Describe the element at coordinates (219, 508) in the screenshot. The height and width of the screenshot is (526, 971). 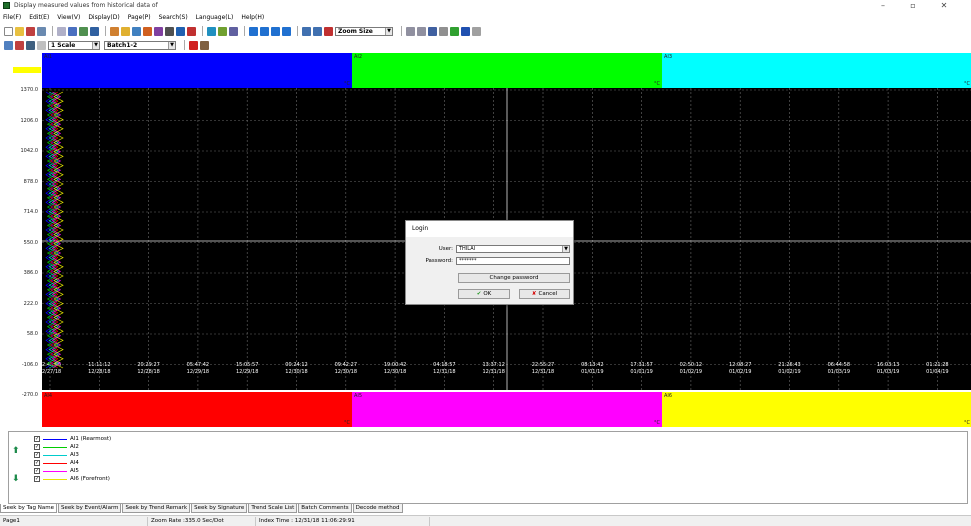
I see `tab-seek-by-signature: Seek by Signature` at that location.